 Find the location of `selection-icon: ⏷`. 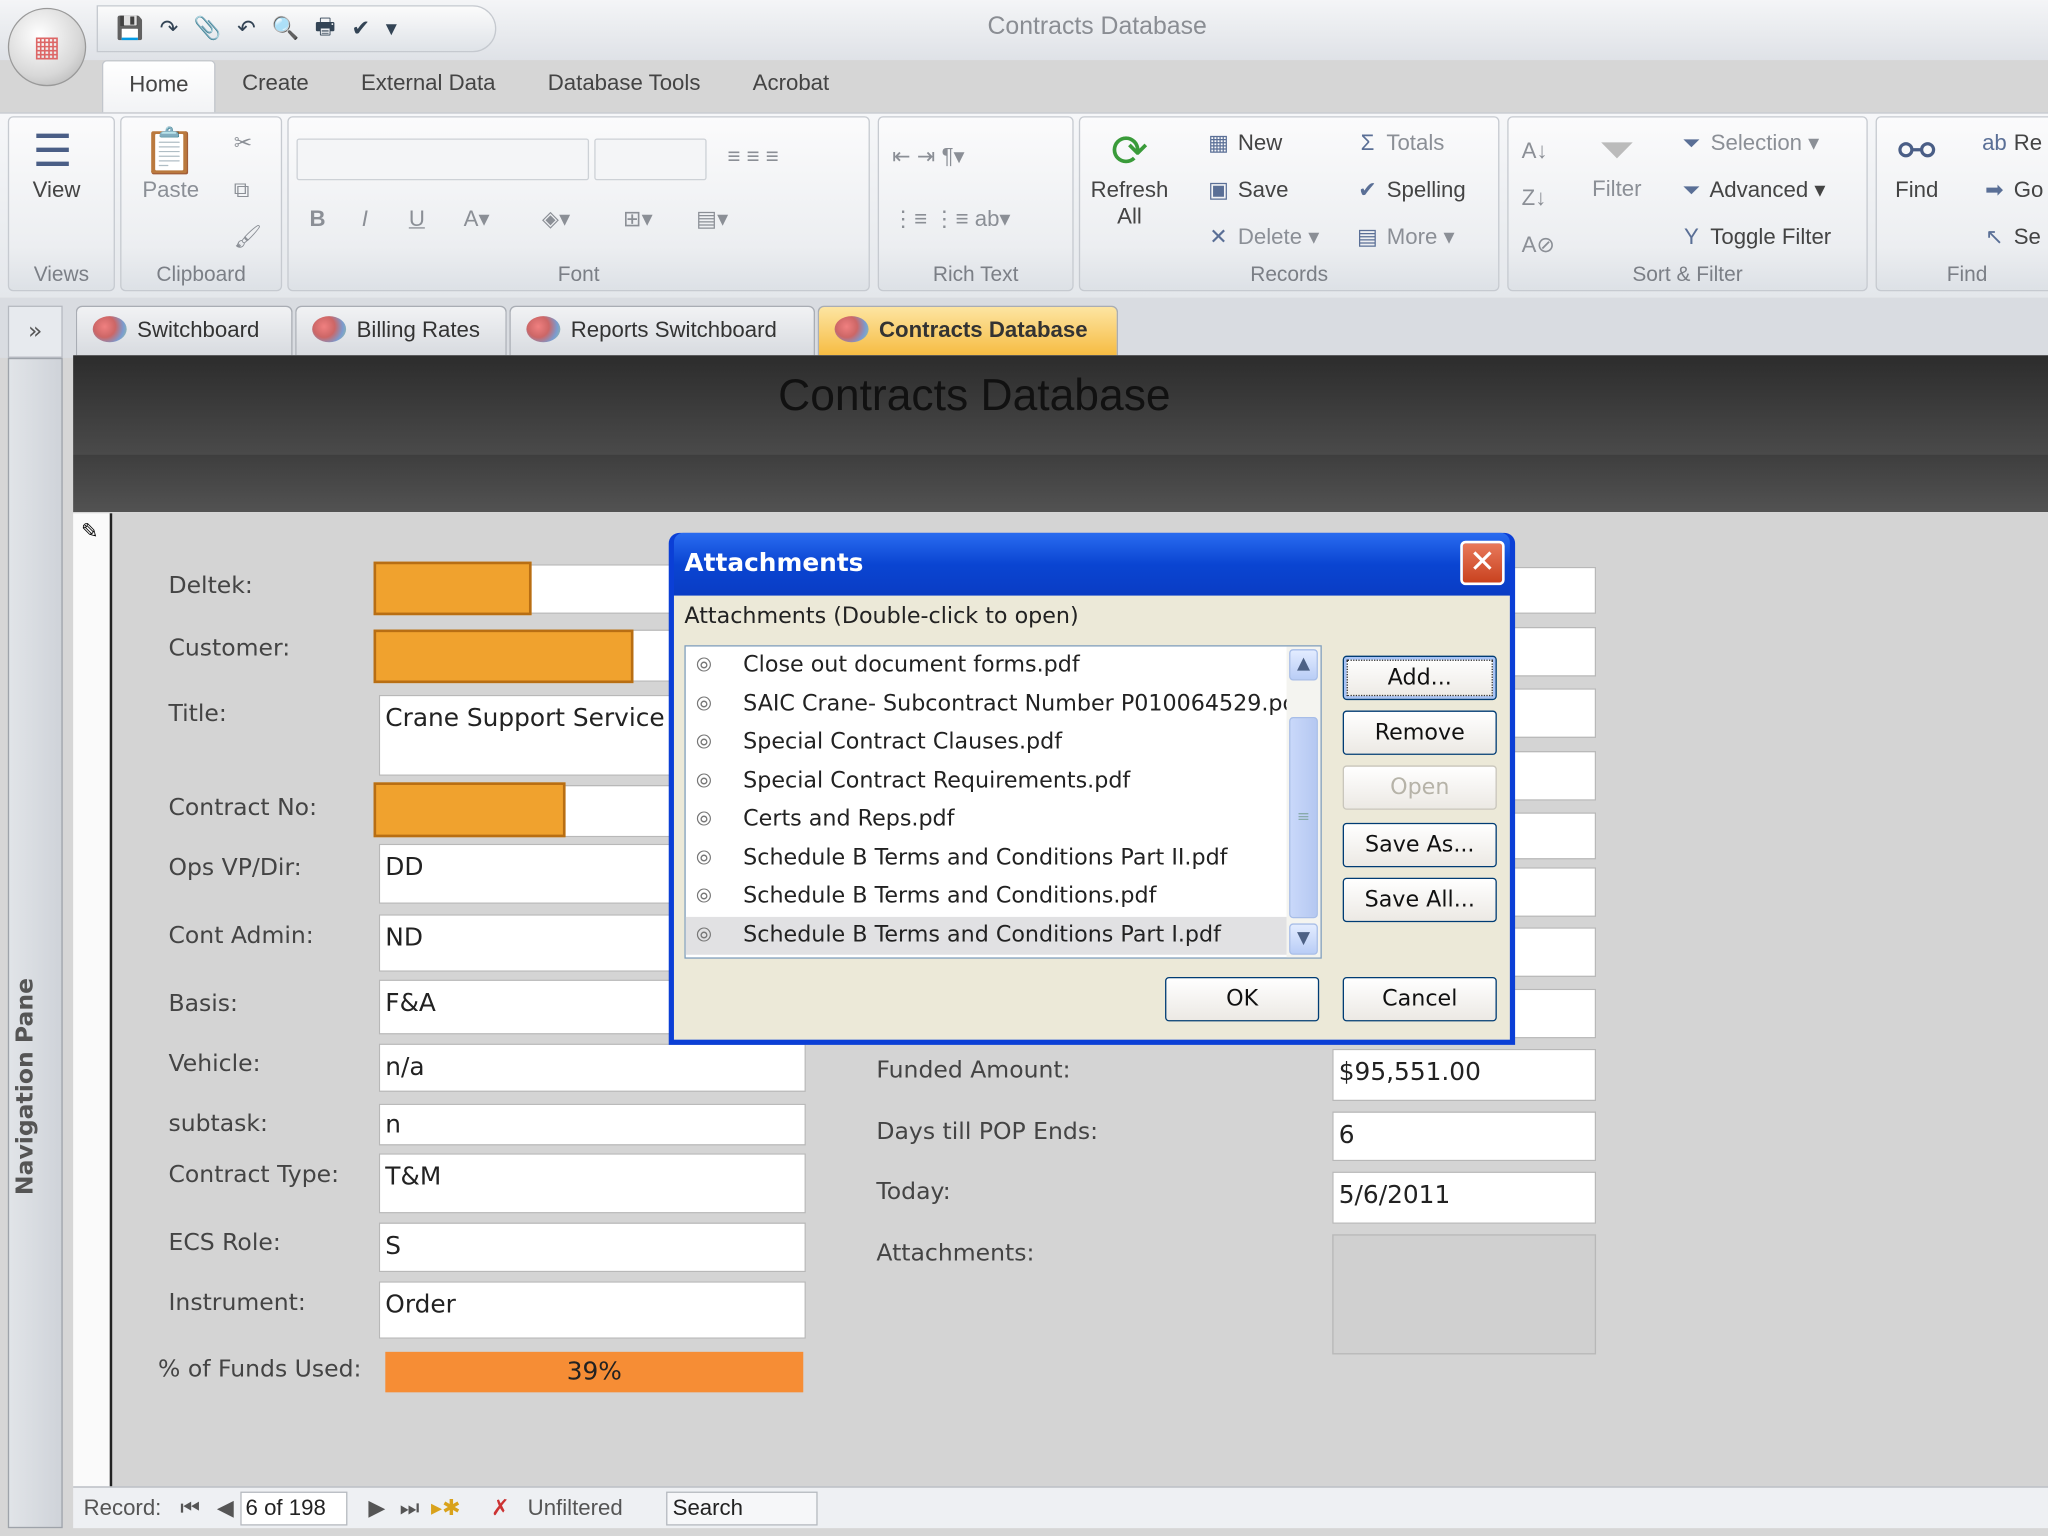

selection-icon: ⏷ is located at coordinates (1691, 143).